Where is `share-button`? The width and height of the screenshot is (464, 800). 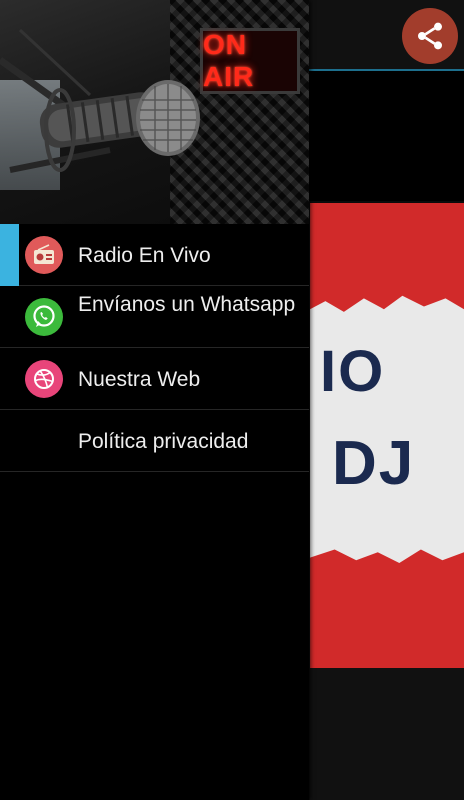
share-button is located at coordinates (430, 36).